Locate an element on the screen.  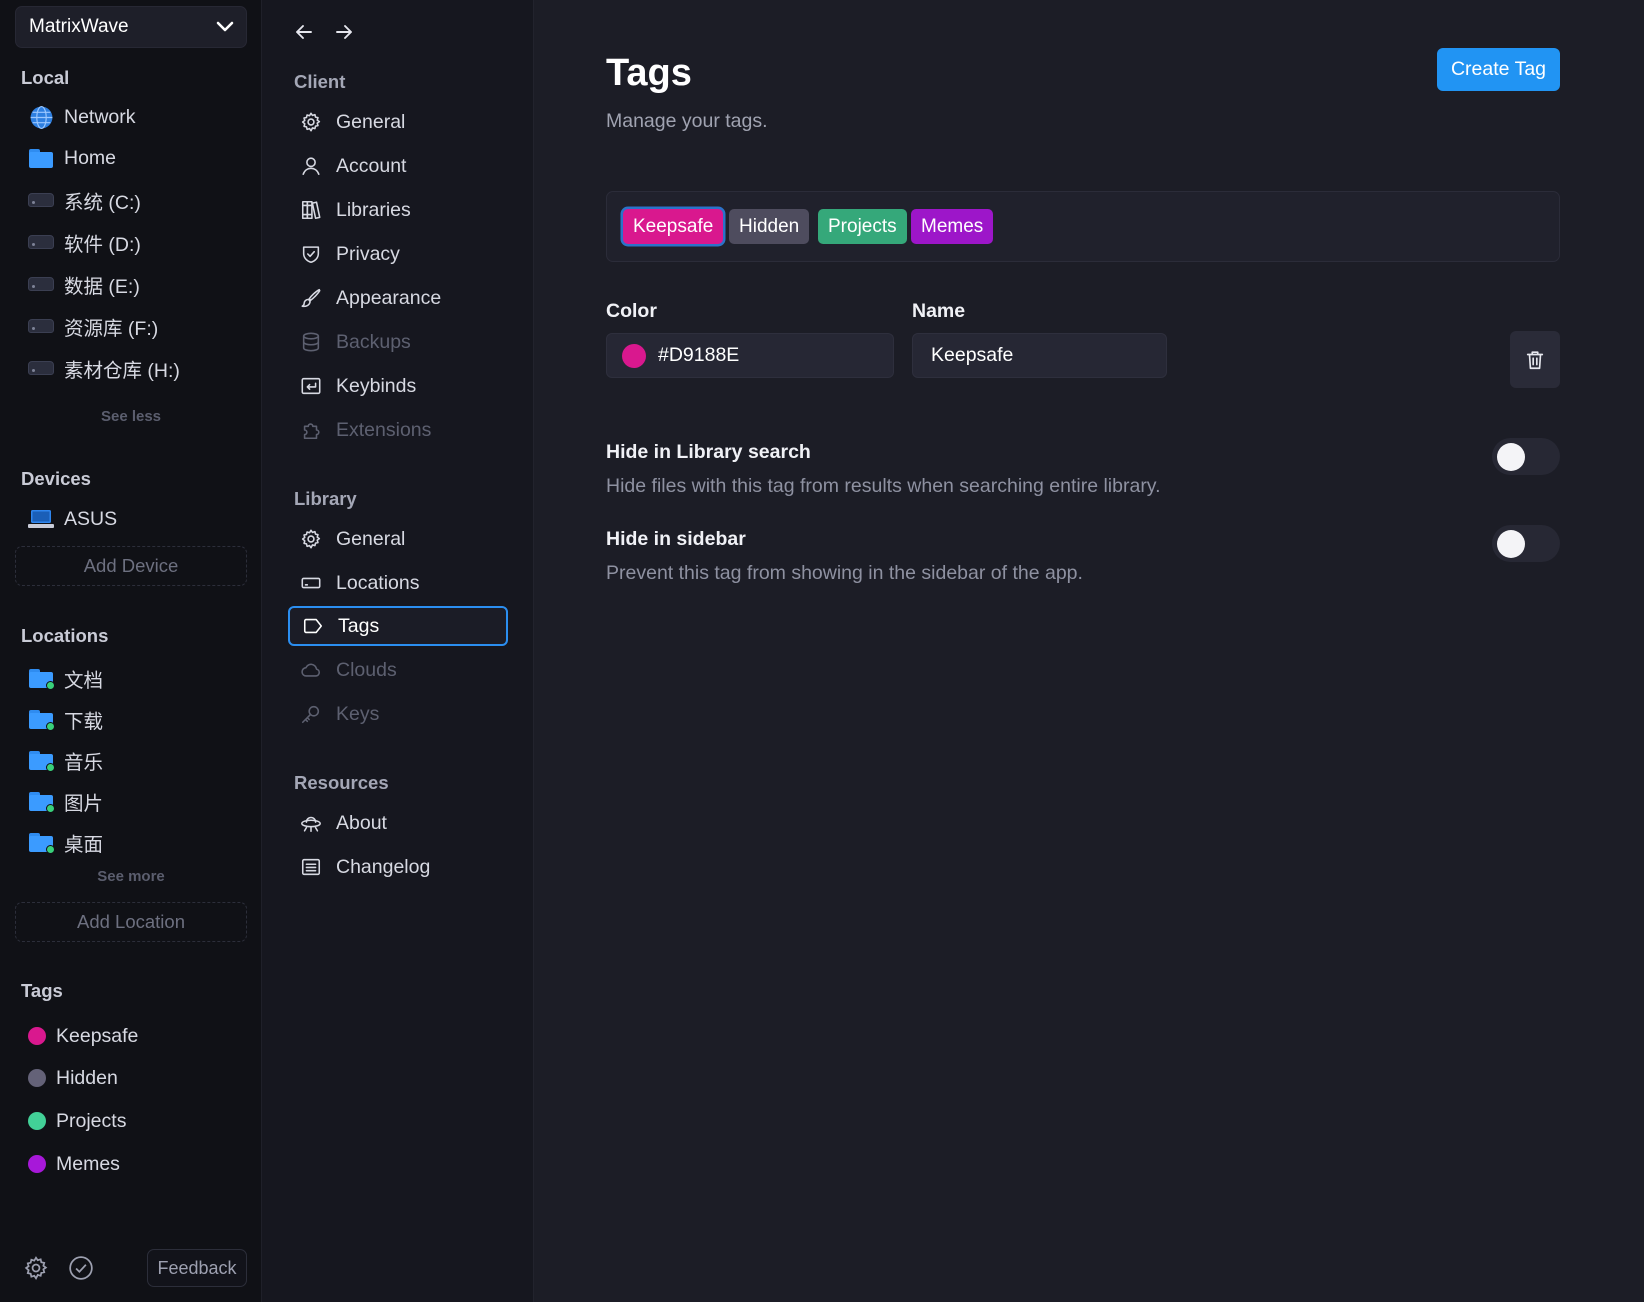
library-name: MatrixWave is located at coordinates (79, 26).